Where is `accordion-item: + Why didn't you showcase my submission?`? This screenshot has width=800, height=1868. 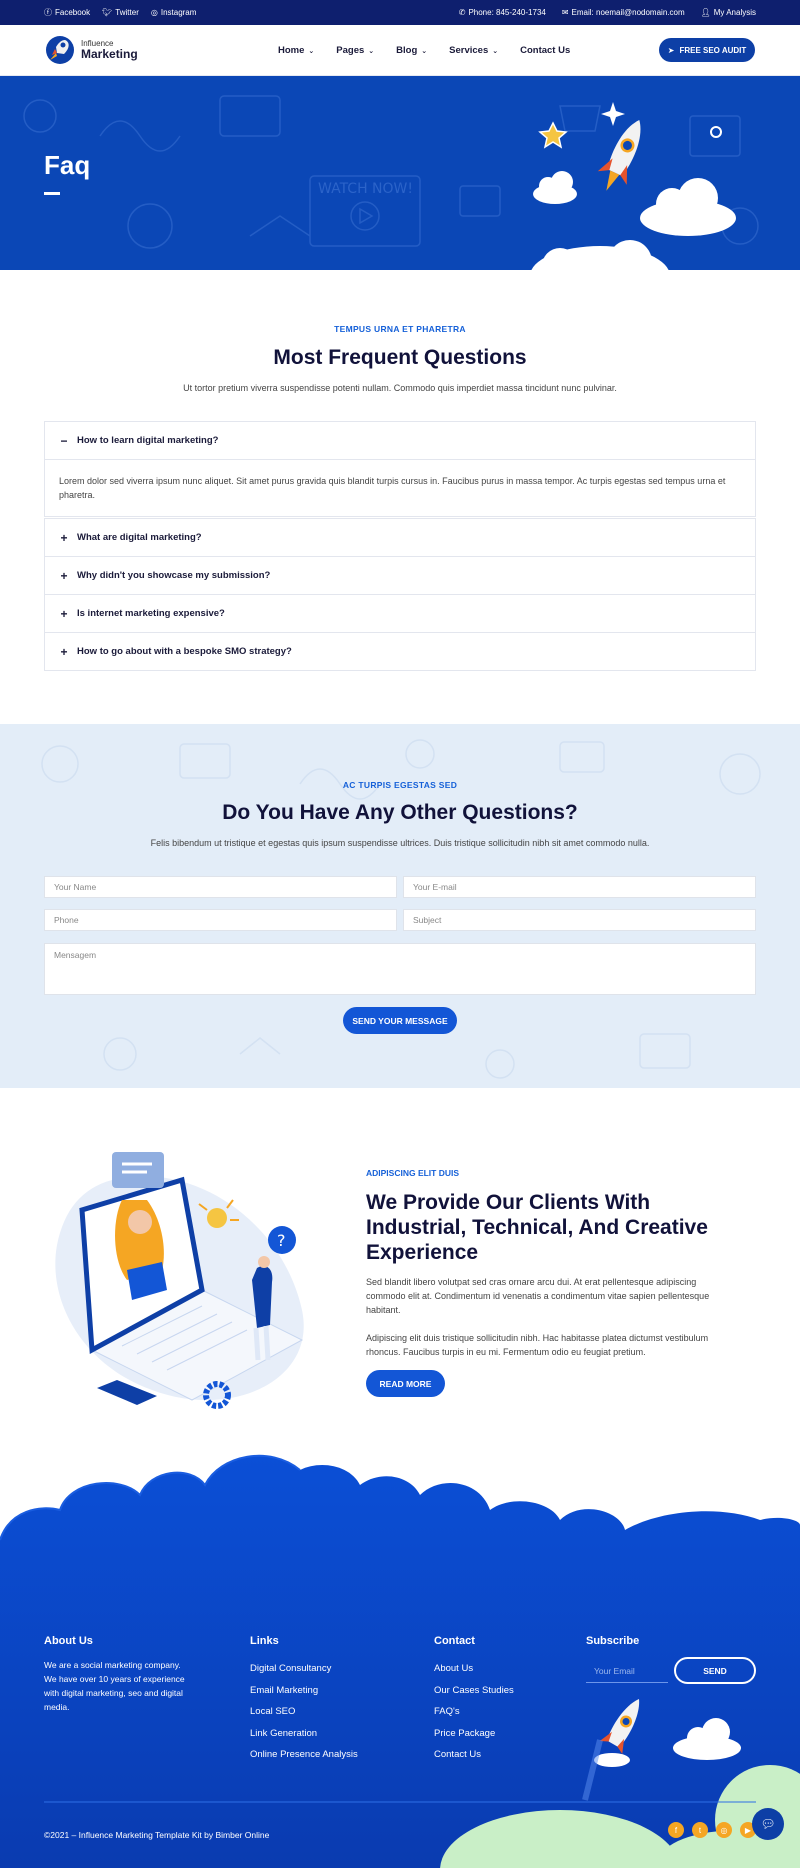 accordion-item: + Why didn't you showcase my submission? is located at coordinates (400, 575).